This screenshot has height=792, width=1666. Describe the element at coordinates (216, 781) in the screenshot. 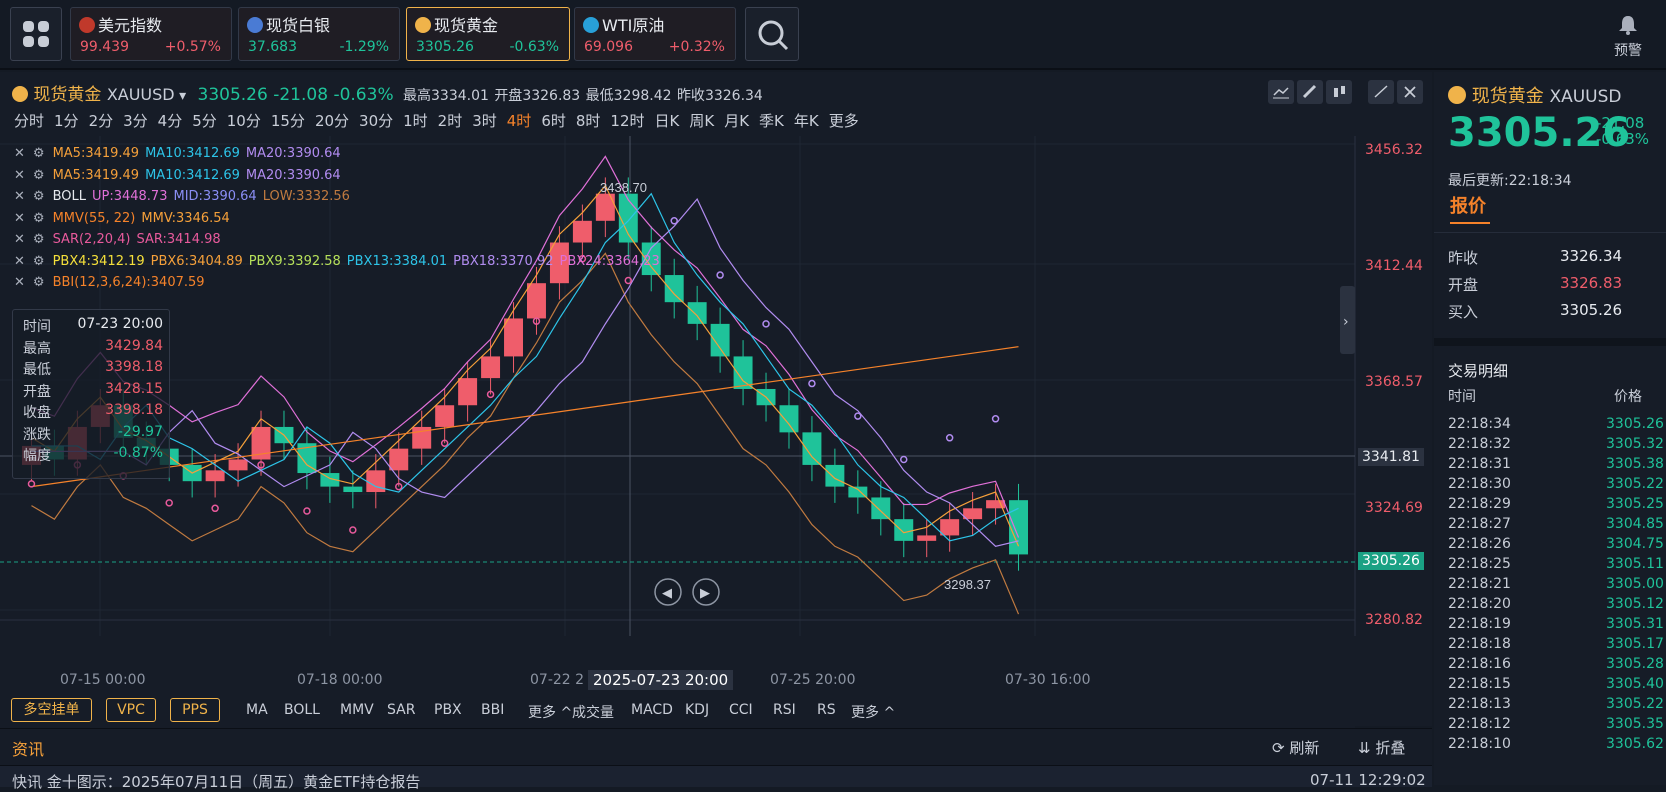

I see `news-item: 快讯 金十图示：2025年07月11日（周五）黄金ETF持仓报告` at that location.